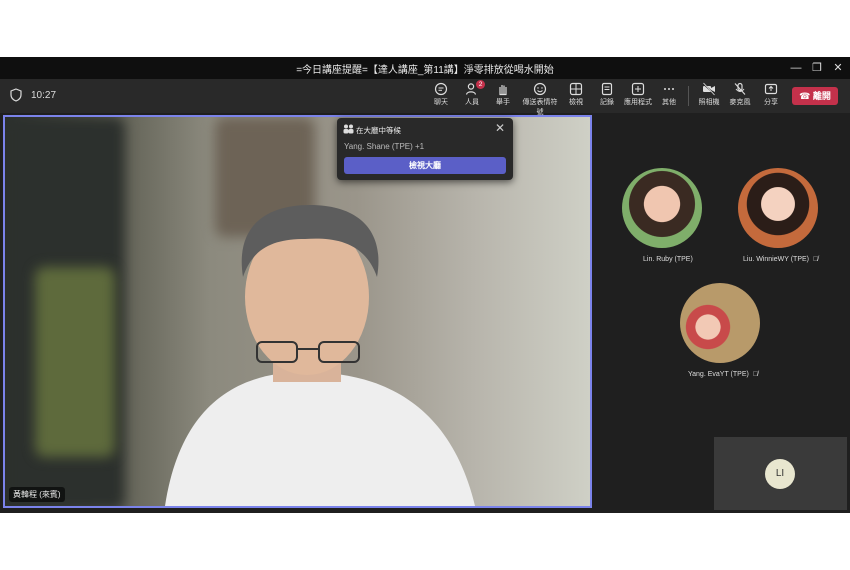  Describe the element at coordinates (669, 89) in the screenshot. I see `more-icon` at that location.